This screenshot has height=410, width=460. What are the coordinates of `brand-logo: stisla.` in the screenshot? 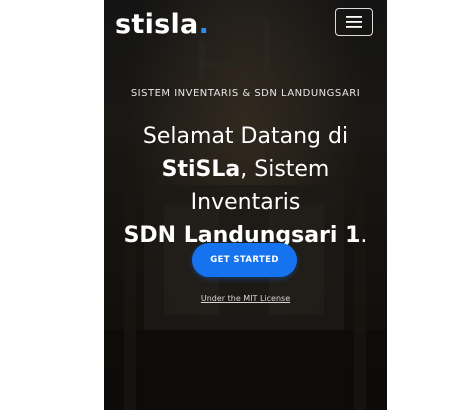 It's located at (162, 24).